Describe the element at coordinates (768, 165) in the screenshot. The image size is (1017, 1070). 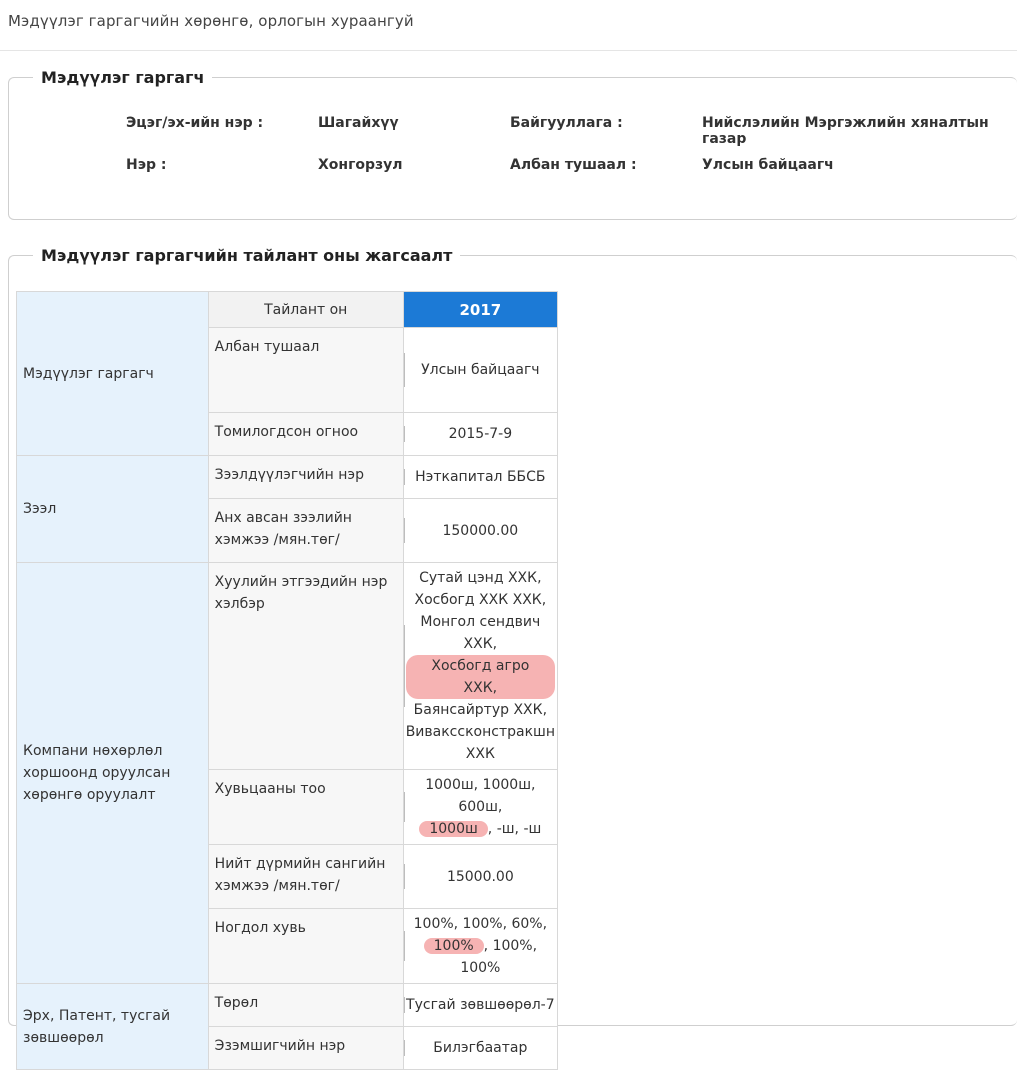
I see `position-value: Улсын байцаагч` at that location.